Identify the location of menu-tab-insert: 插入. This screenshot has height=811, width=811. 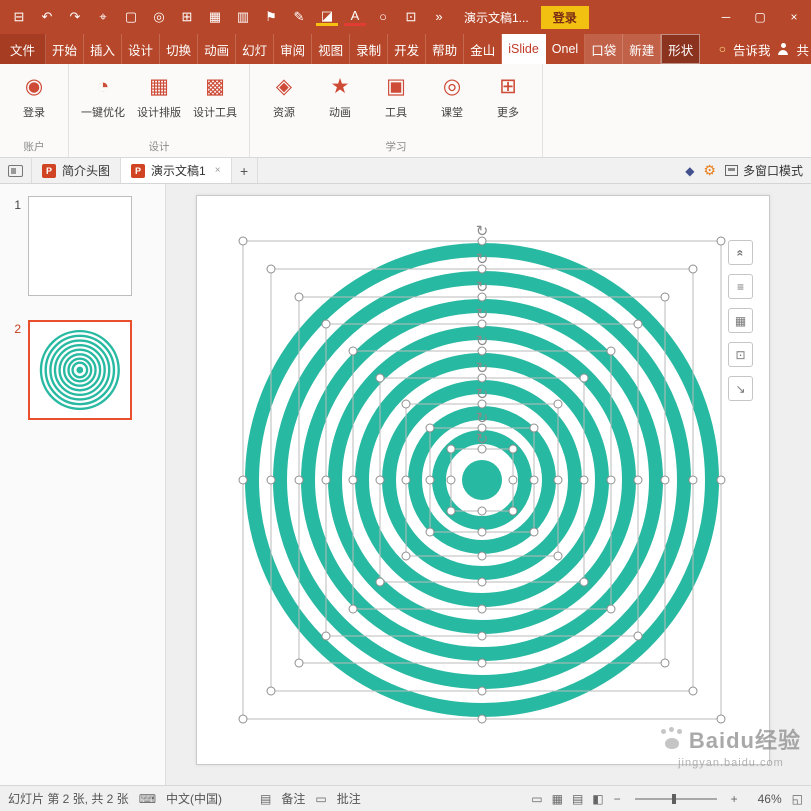
(103, 49).